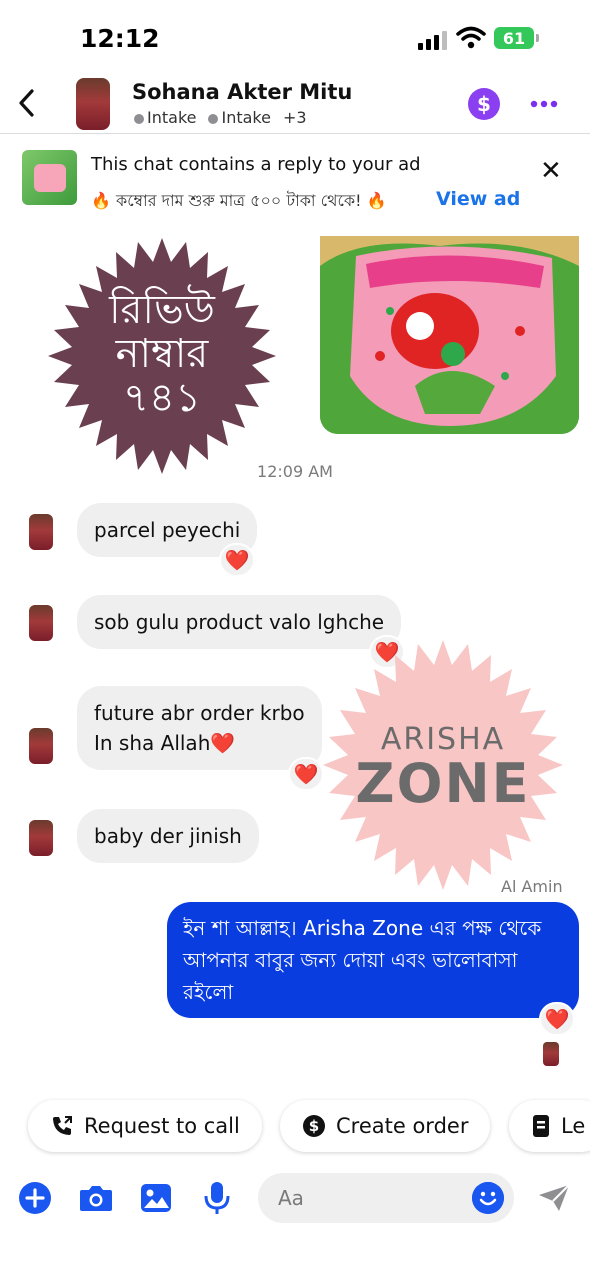  Describe the element at coordinates (239, 200) in the screenshot. I see `ad-banner-subtitle: 🔥 কম্বোর দাম শুরু মাত্র ৫০০ টাকা থেকে! 🔥` at that location.